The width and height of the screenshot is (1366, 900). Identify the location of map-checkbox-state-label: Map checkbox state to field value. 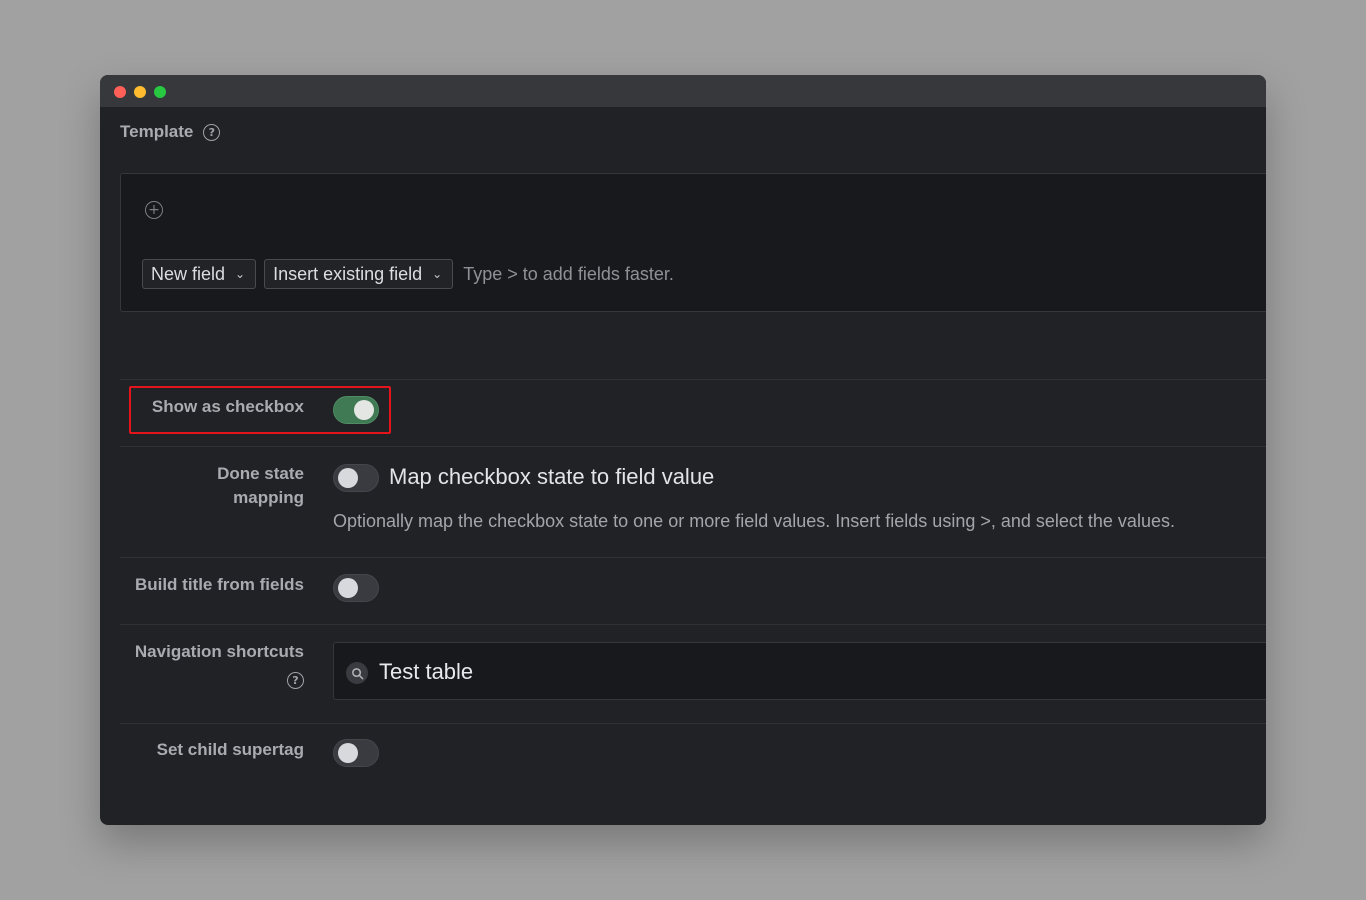
(552, 476).